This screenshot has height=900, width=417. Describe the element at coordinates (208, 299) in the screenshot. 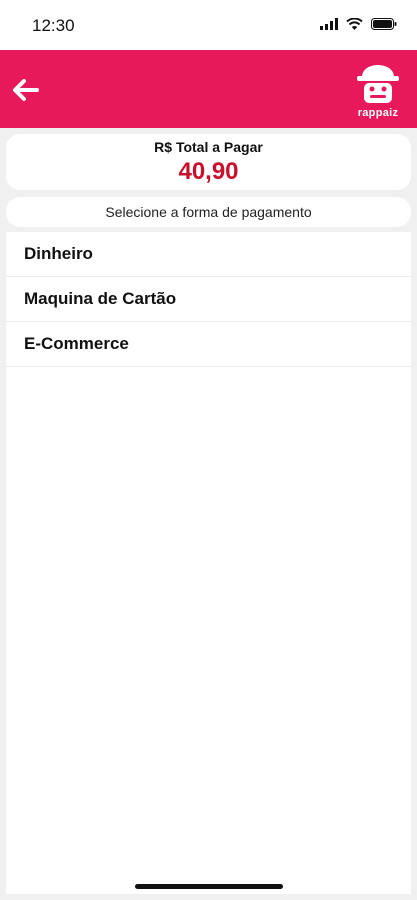

I see `payment-method-card-machine: Maquina de Cartão` at that location.